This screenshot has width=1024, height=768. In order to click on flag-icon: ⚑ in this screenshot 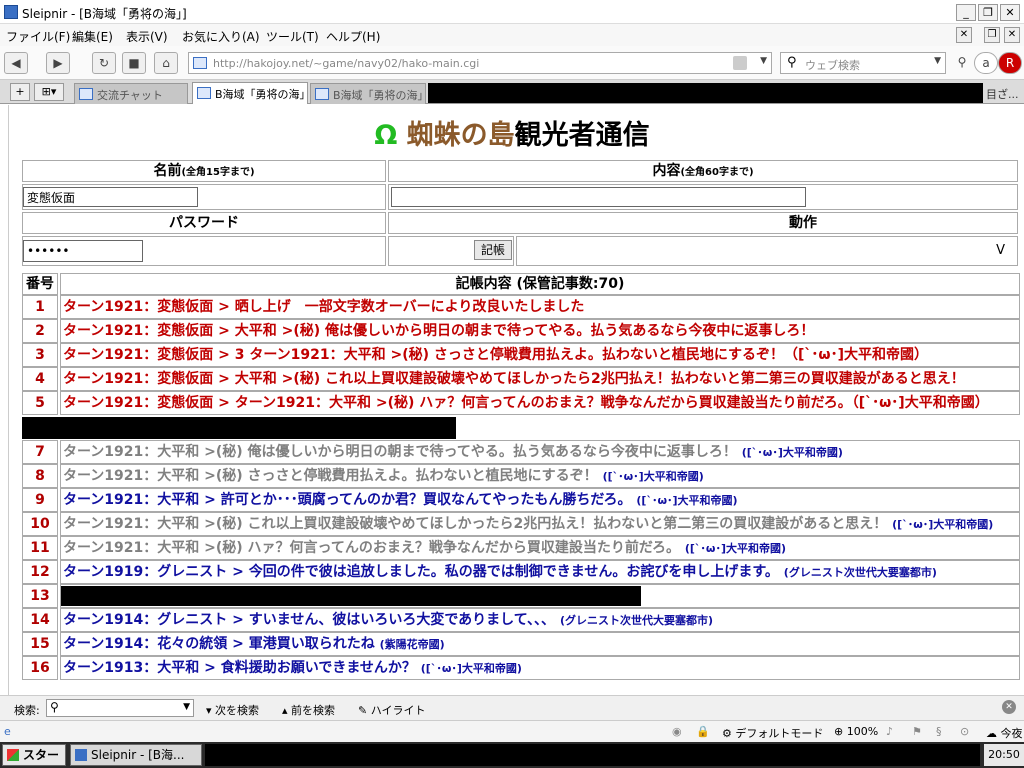, I will do `click(917, 731)`.